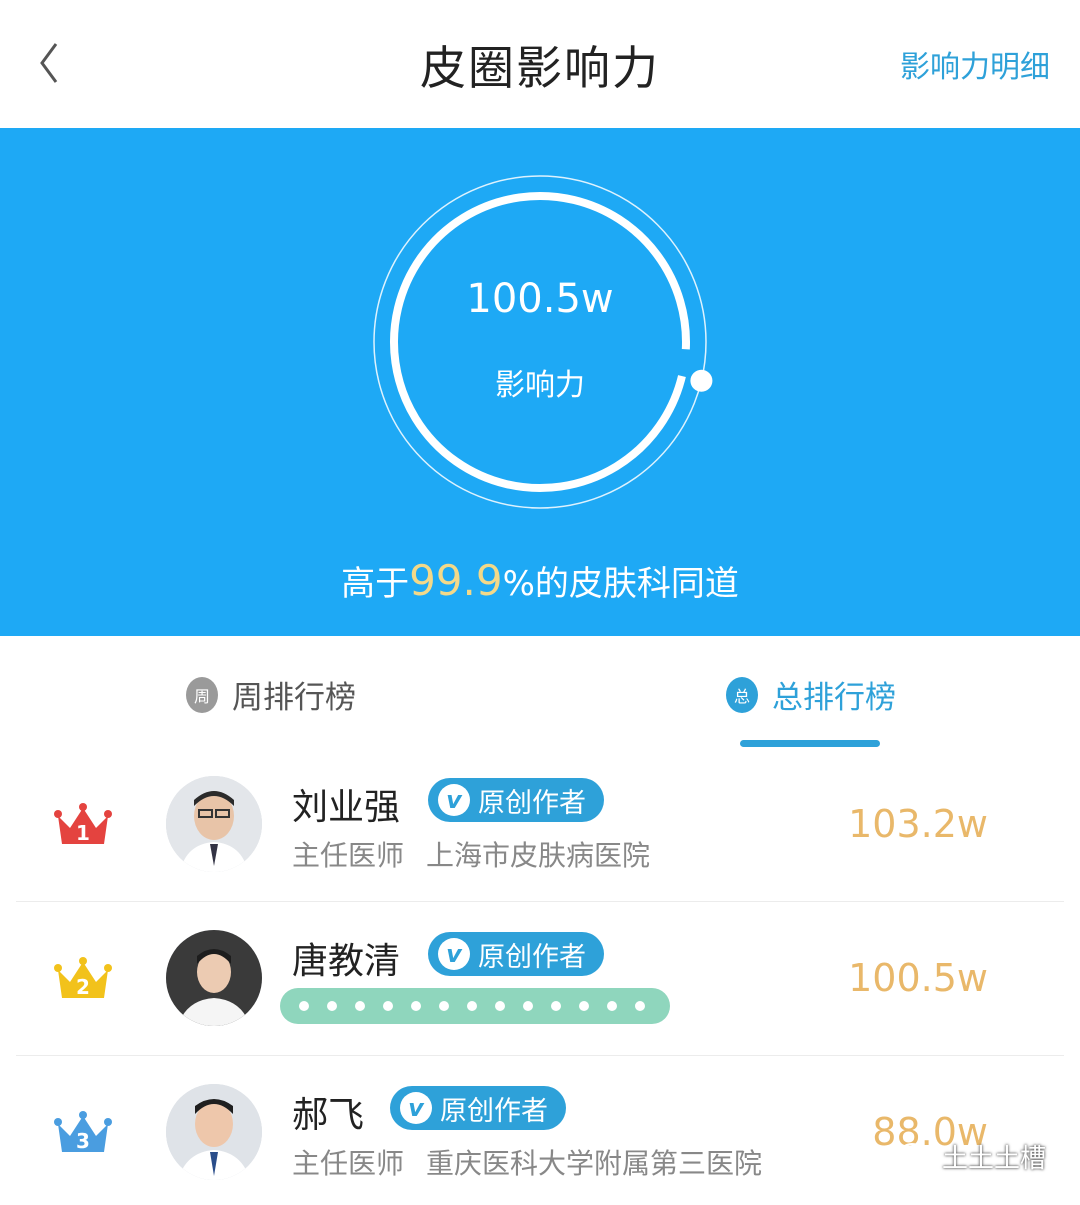 The image size is (1080, 1205). Describe the element at coordinates (834, 698) in the screenshot. I see `tab-label: 总排行榜` at that location.